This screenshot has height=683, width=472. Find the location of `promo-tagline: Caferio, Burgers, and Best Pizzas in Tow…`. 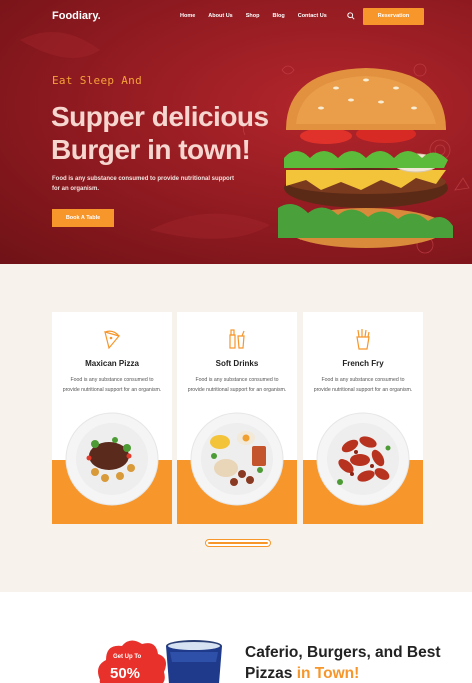

promo-tagline: Caferio, Burgers, and Best Pizzas in Tow… is located at coordinates (345, 662).